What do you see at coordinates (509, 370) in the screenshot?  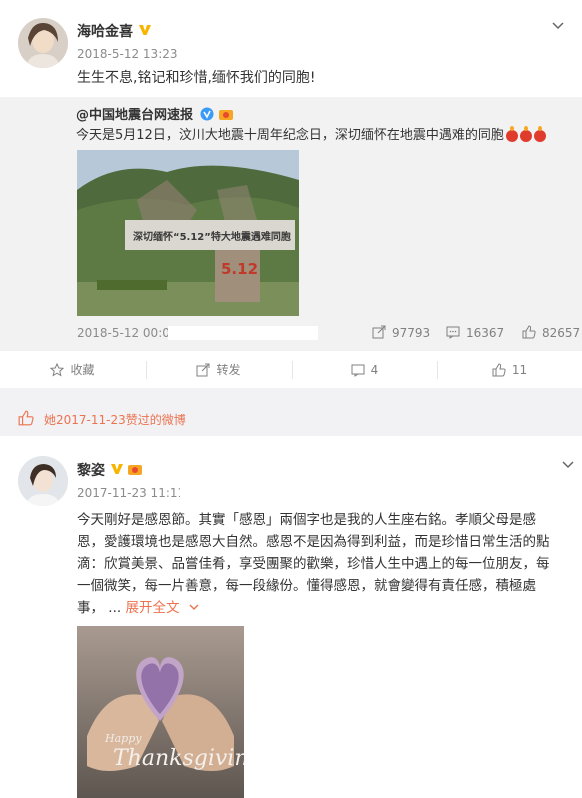 I see `like-button: 11` at bounding box center [509, 370].